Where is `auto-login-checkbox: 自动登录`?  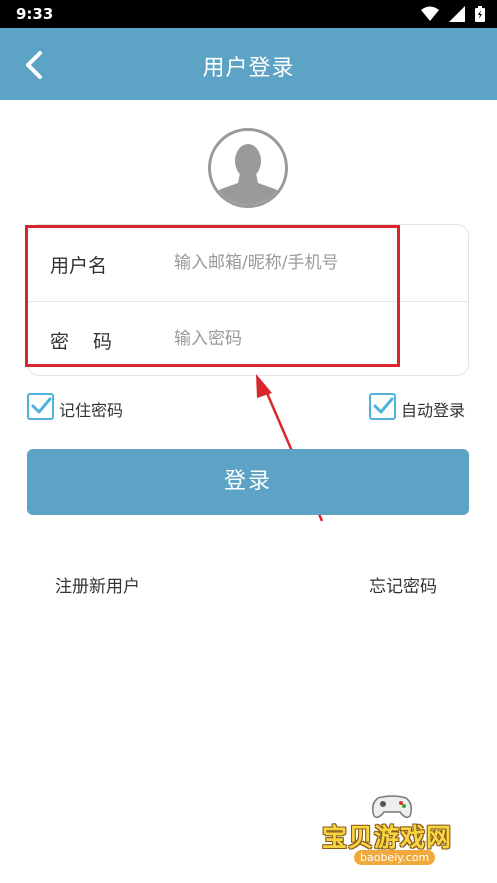
auto-login-checkbox: 自动登录 is located at coordinates (419, 407).